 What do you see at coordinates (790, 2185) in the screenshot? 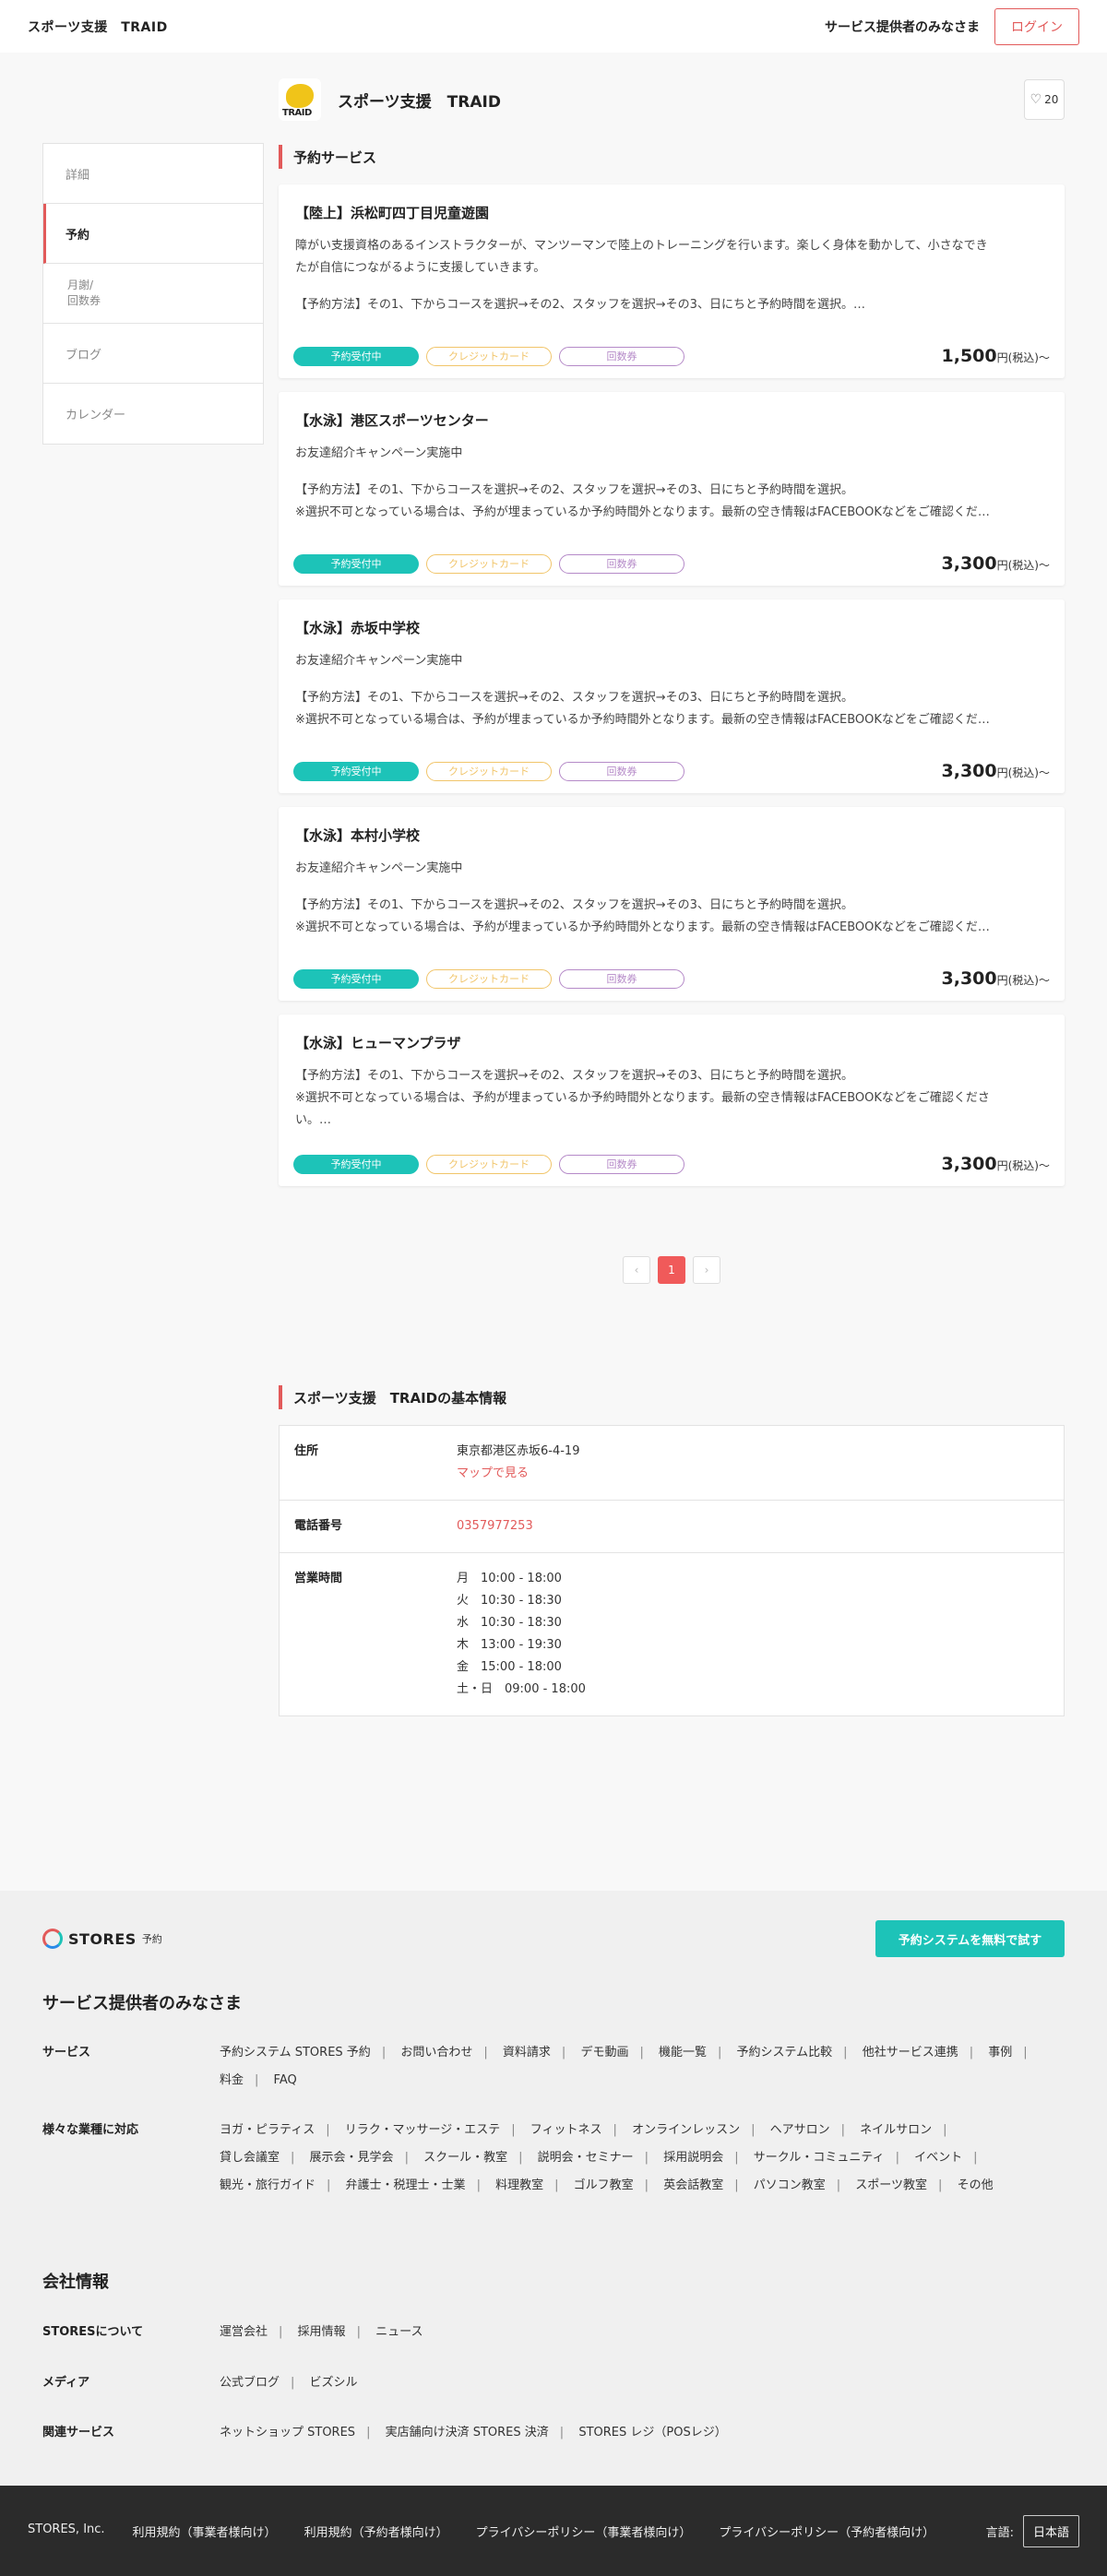
I see `footer-link: パソコン教室` at bounding box center [790, 2185].